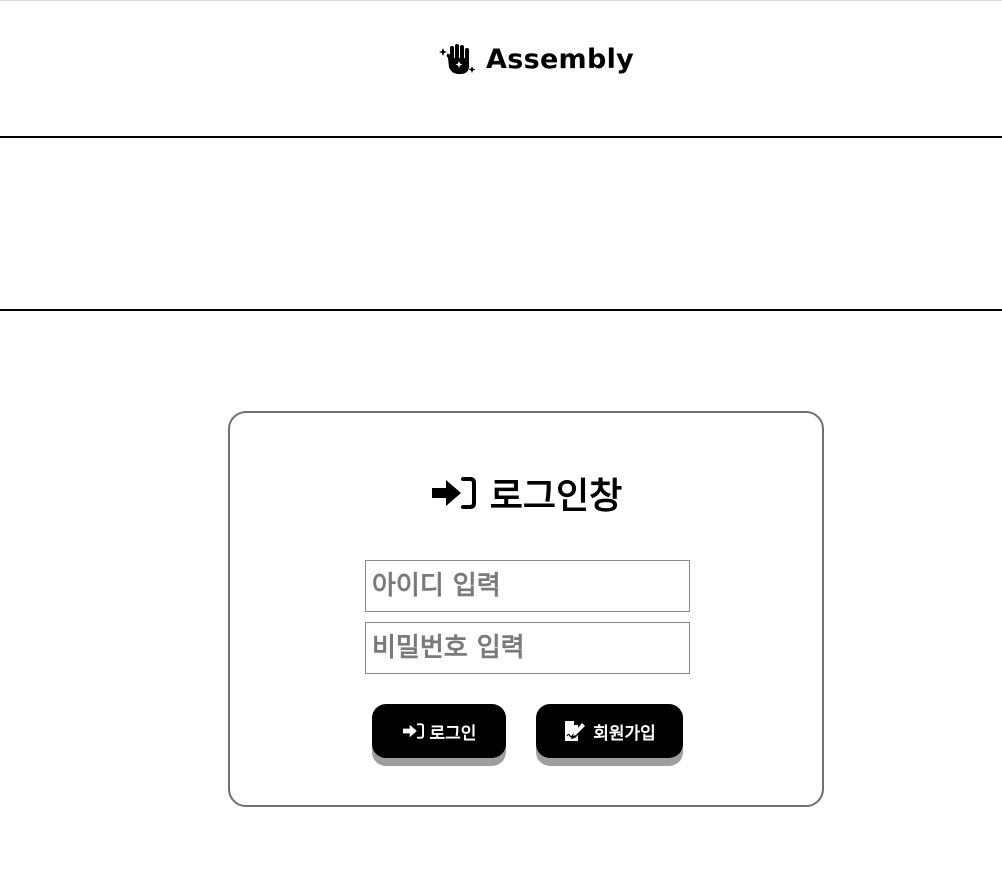  I want to click on brand-logo: Assembly, so click(536, 59).